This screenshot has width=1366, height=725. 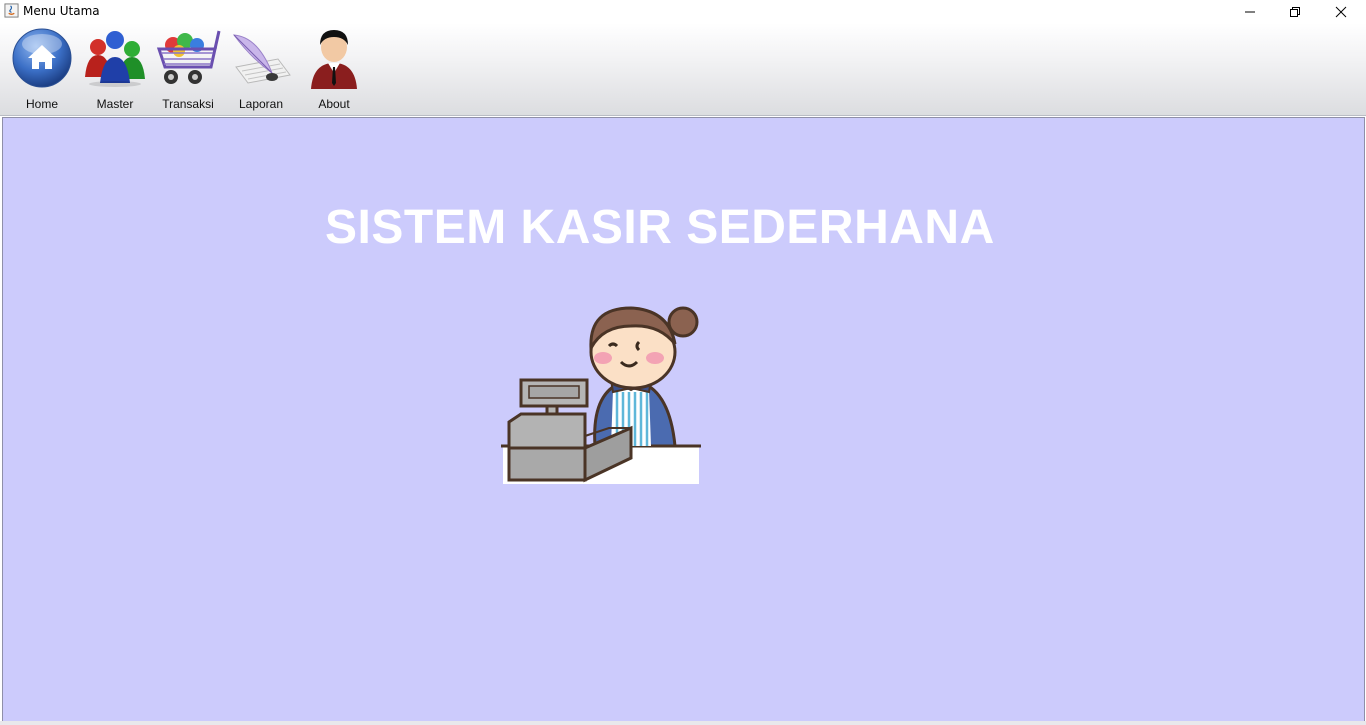 I want to click on toolbar-home-button: Home, so click(x=42, y=69).